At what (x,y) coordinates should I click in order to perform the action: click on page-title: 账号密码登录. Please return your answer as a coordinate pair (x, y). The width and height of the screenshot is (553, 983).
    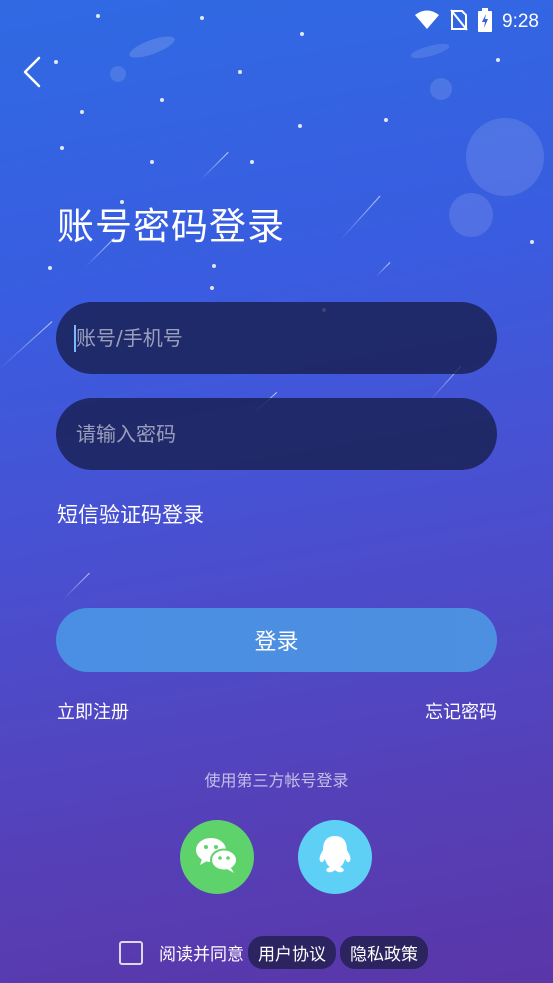
    Looking at the image, I should click on (171, 226).